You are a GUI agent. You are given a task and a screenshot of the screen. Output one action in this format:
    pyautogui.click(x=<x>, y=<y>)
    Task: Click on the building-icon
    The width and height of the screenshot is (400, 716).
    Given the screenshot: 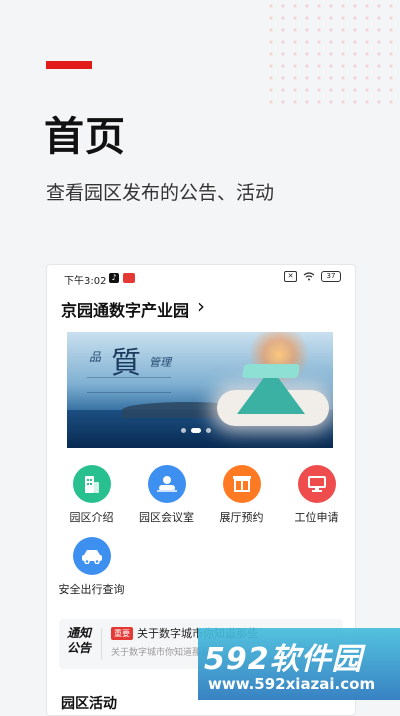 What is the action you would take?
    pyautogui.click(x=91, y=484)
    